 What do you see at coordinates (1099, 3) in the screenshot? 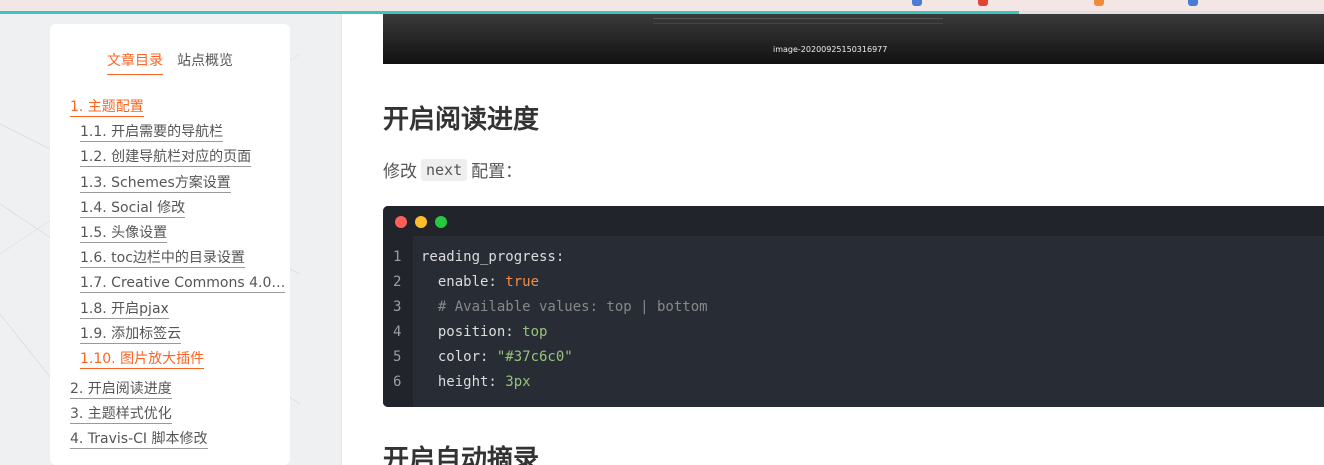
I see `orange-tray-icon` at bounding box center [1099, 3].